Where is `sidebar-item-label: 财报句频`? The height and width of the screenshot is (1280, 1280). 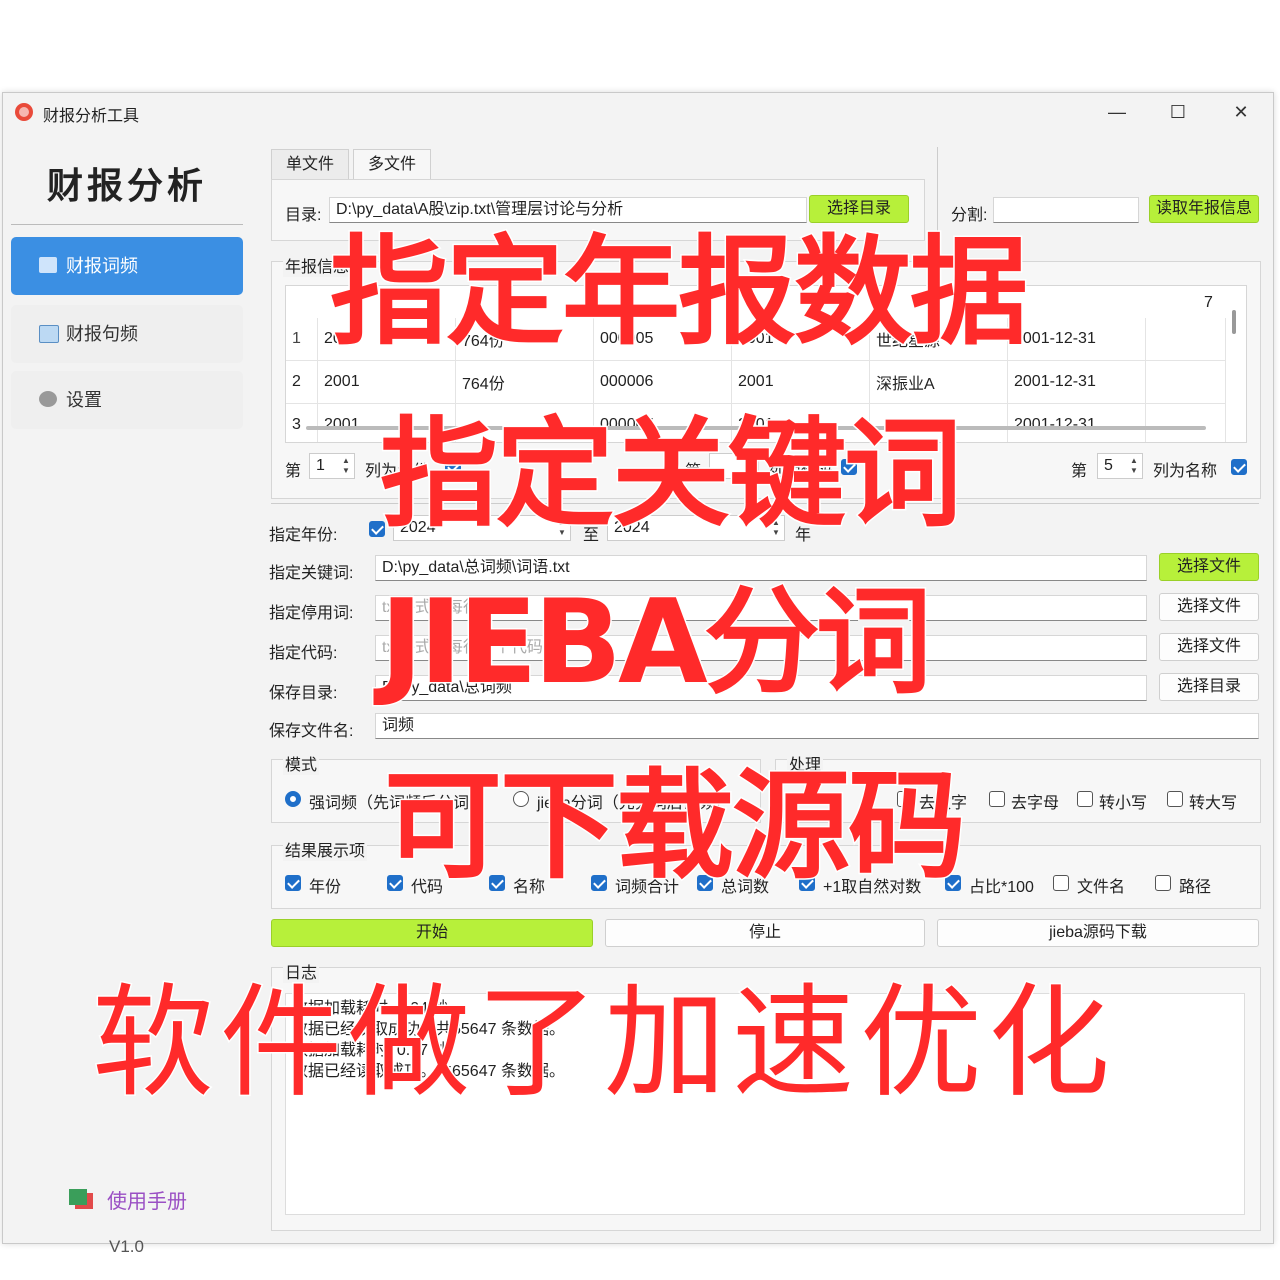
sidebar-item-label: 财报句频 is located at coordinates (102, 334).